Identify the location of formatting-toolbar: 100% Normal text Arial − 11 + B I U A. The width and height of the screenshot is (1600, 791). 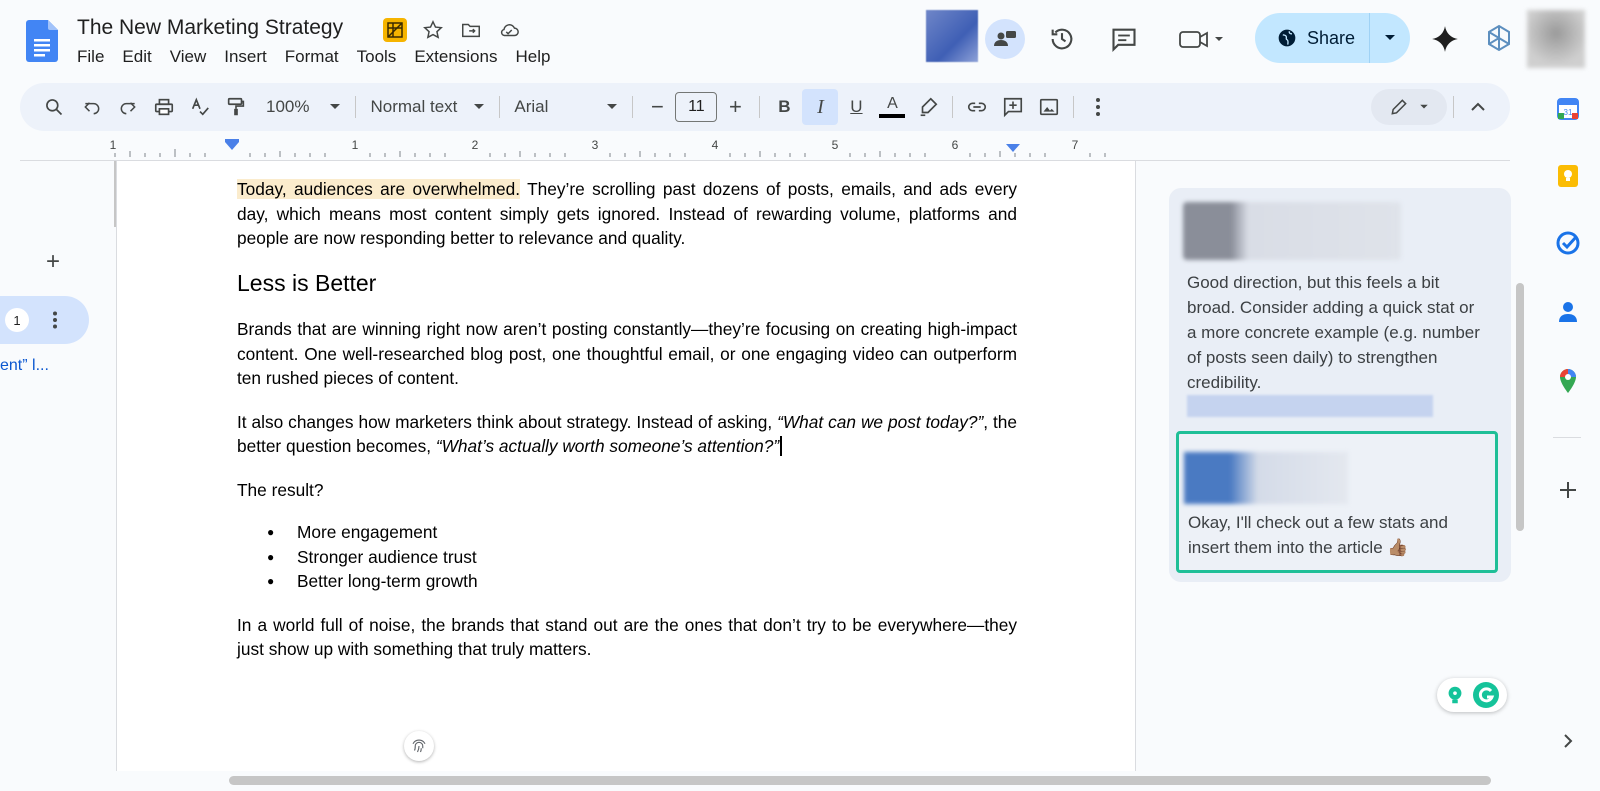
(765, 107).